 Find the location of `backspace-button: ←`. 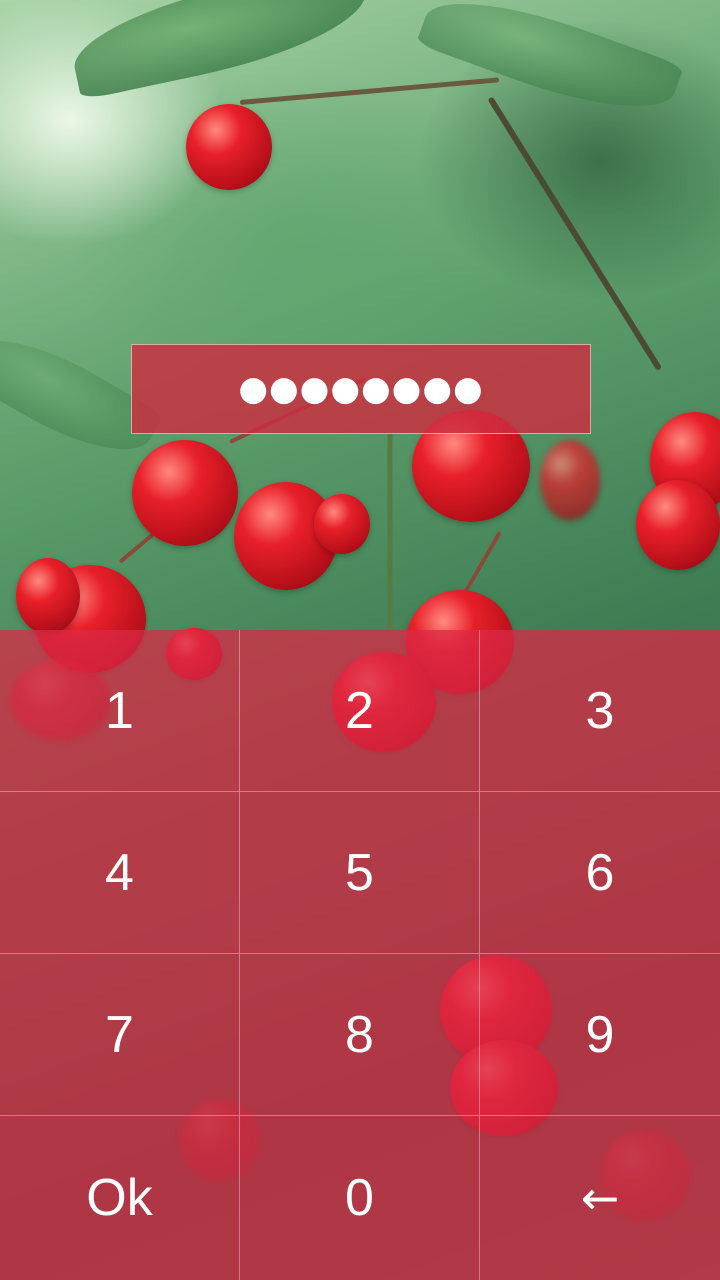

backspace-button: ← is located at coordinates (600, 1198).